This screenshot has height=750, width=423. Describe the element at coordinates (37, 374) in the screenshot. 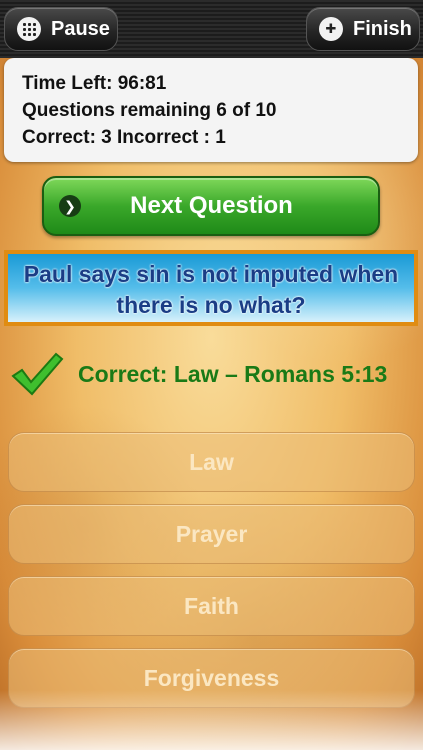

I see `checkmark-icon` at that location.